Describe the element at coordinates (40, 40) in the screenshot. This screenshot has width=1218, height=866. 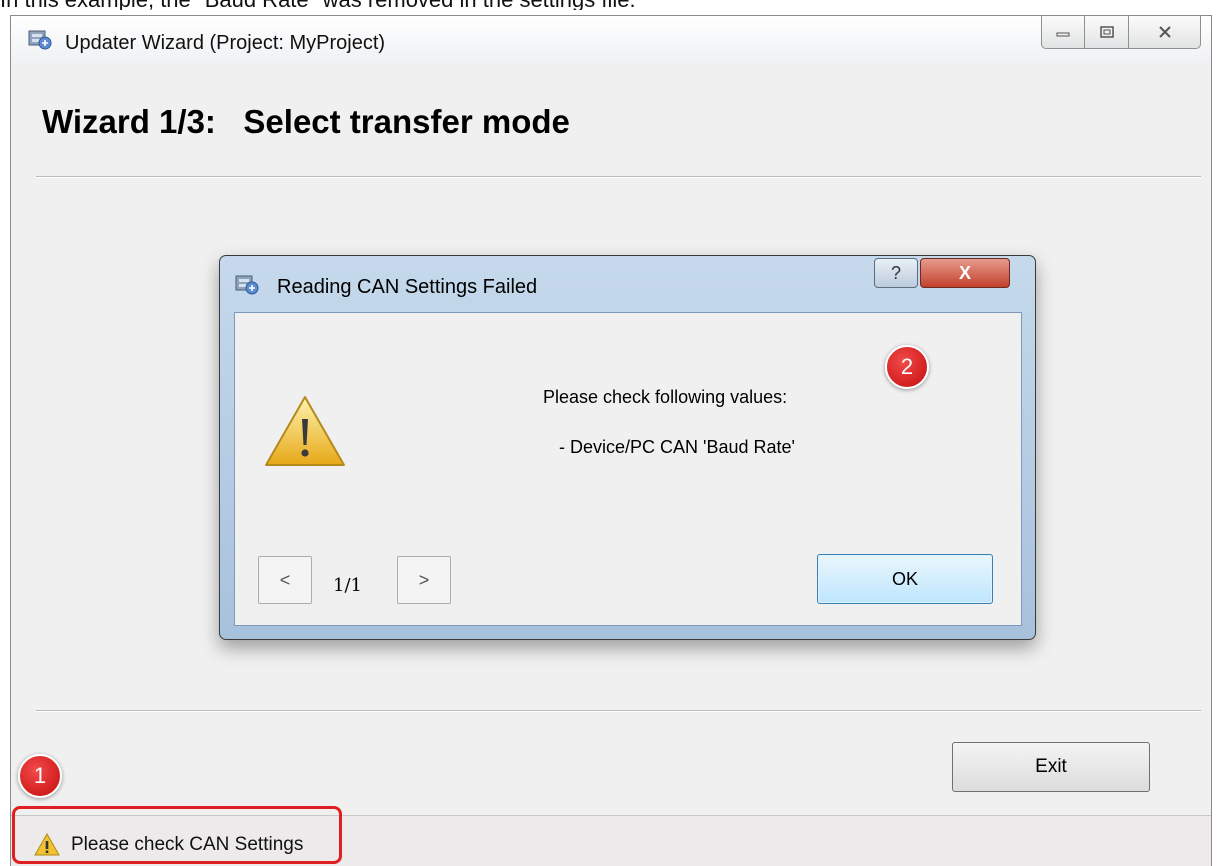
I see `app-icon` at that location.